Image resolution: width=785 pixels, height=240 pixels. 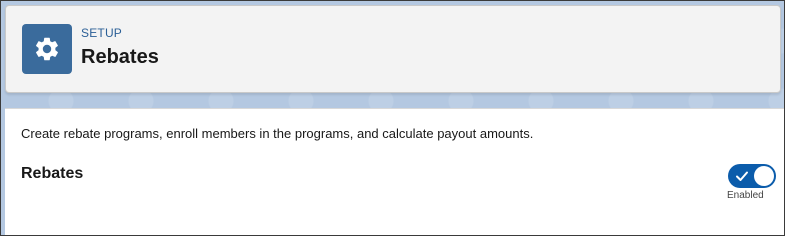 I want to click on toggle-knob, so click(x=764, y=176).